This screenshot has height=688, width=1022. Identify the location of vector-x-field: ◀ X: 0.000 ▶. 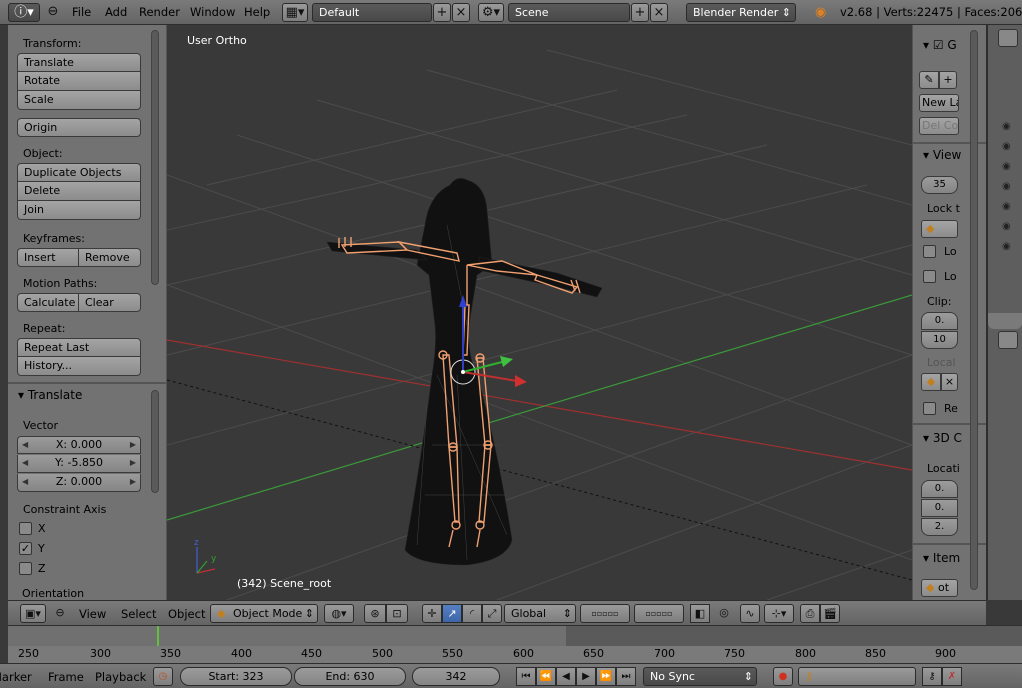
(79, 445).